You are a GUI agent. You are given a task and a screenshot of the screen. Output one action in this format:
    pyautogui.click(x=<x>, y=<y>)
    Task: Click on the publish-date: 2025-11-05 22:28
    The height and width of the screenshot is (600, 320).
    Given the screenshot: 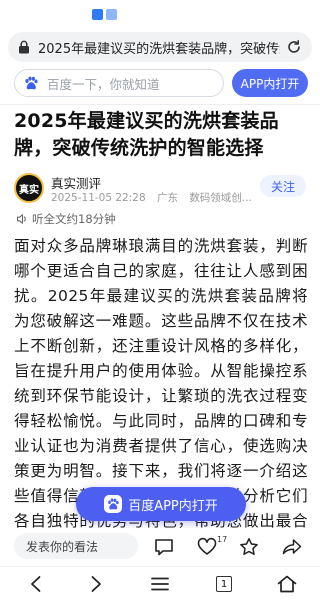 What is the action you would take?
    pyautogui.click(x=98, y=198)
    